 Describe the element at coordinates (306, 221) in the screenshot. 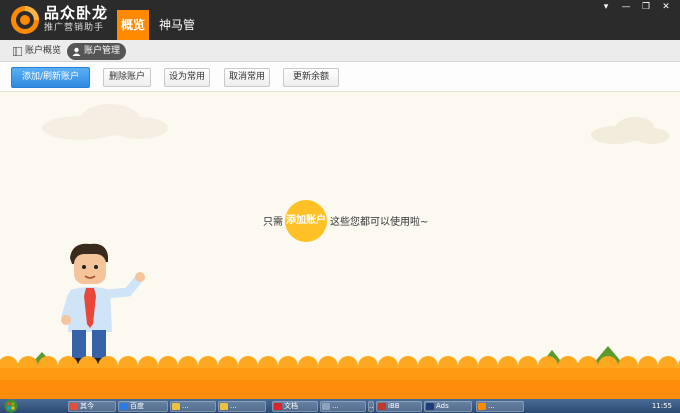

I see `add-account-circle-button: 添加账户` at that location.